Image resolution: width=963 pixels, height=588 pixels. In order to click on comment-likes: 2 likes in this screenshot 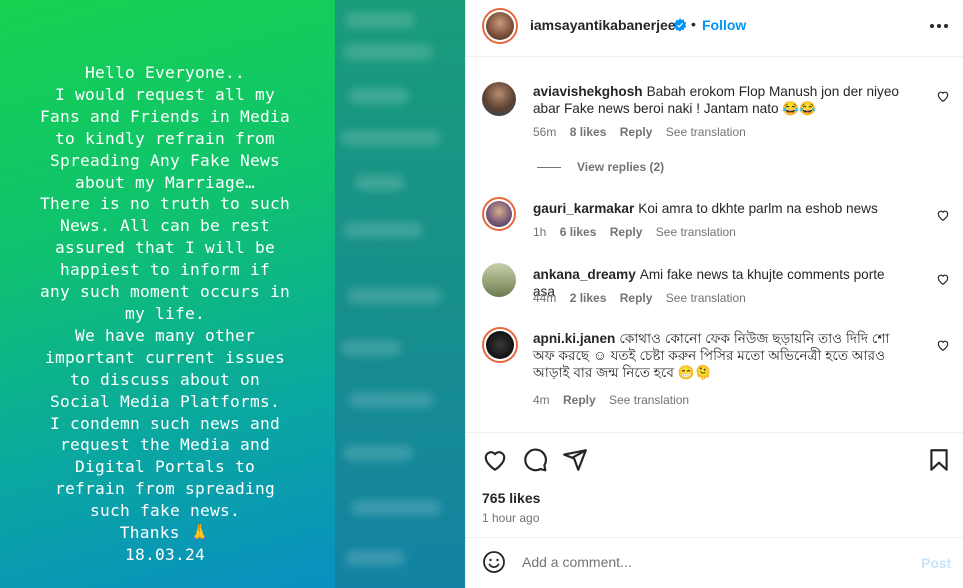, I will do `click(588, 298)`.